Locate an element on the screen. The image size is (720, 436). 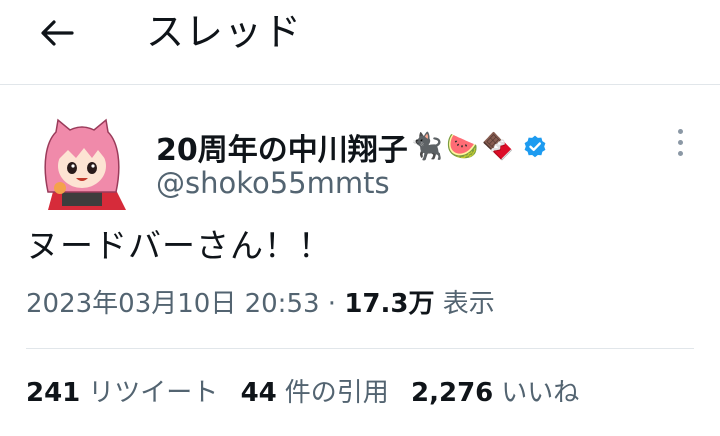
author-handle: @shoko55mmts is located at coordinates (273, 183).